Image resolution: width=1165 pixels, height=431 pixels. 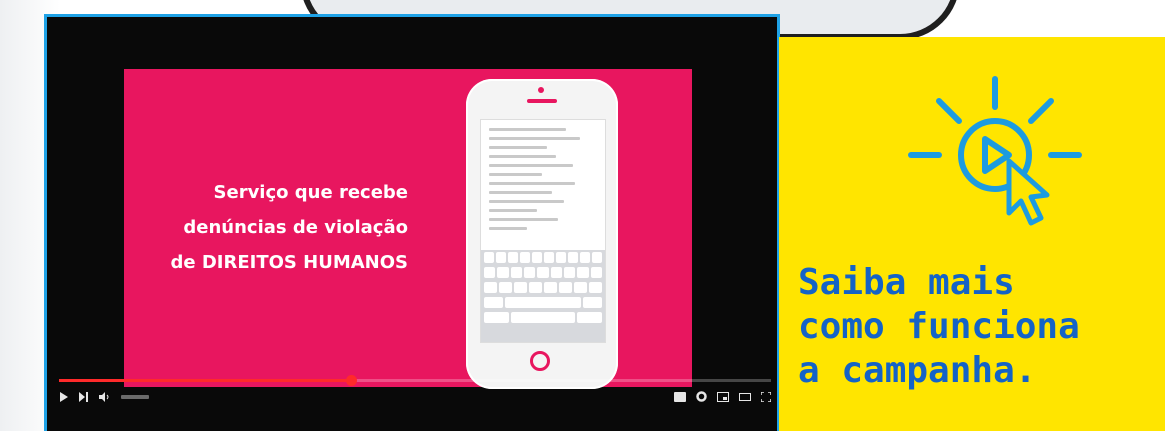 What do you see at coordinates (723, 398) in the screenshot?
I see `miniplayer-icon` at bounding box center [723, 398].